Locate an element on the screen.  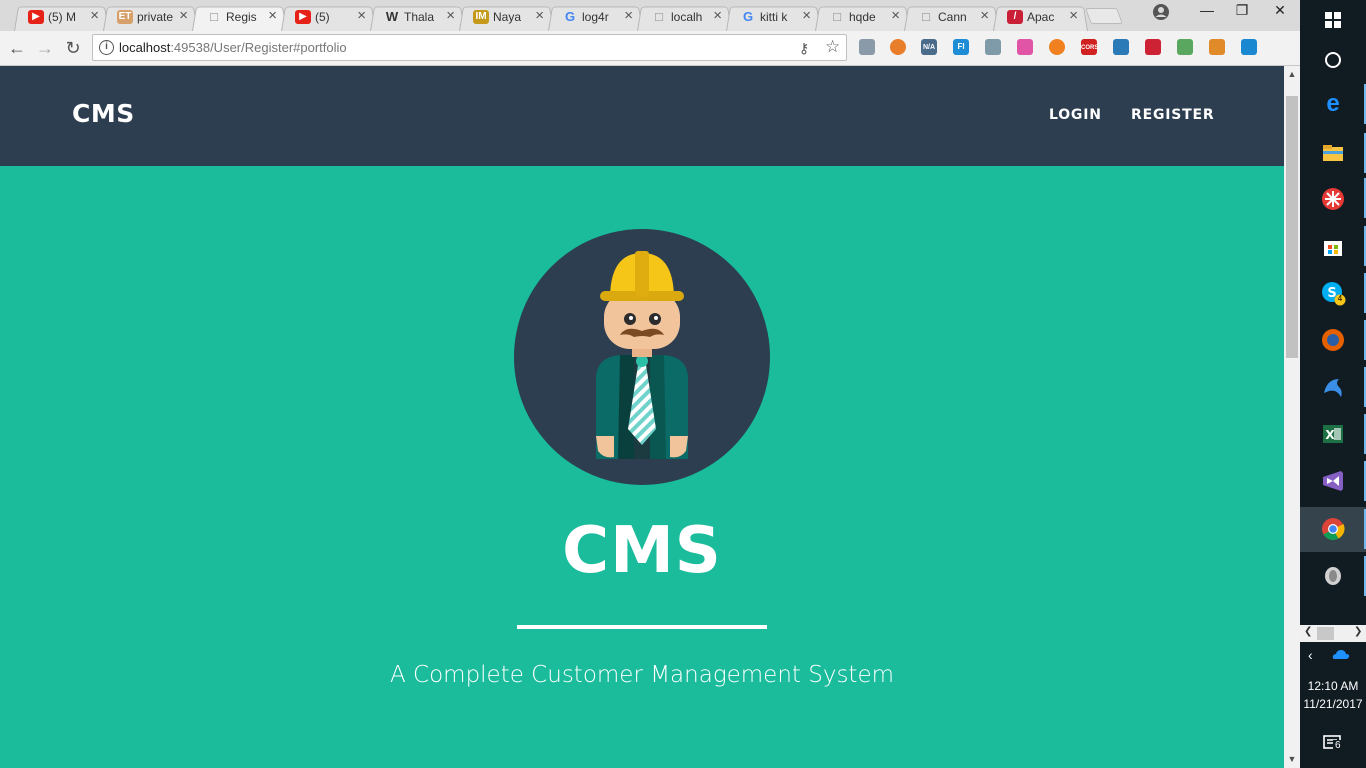
excel-icon: X is located at coordinates (1333, 434).